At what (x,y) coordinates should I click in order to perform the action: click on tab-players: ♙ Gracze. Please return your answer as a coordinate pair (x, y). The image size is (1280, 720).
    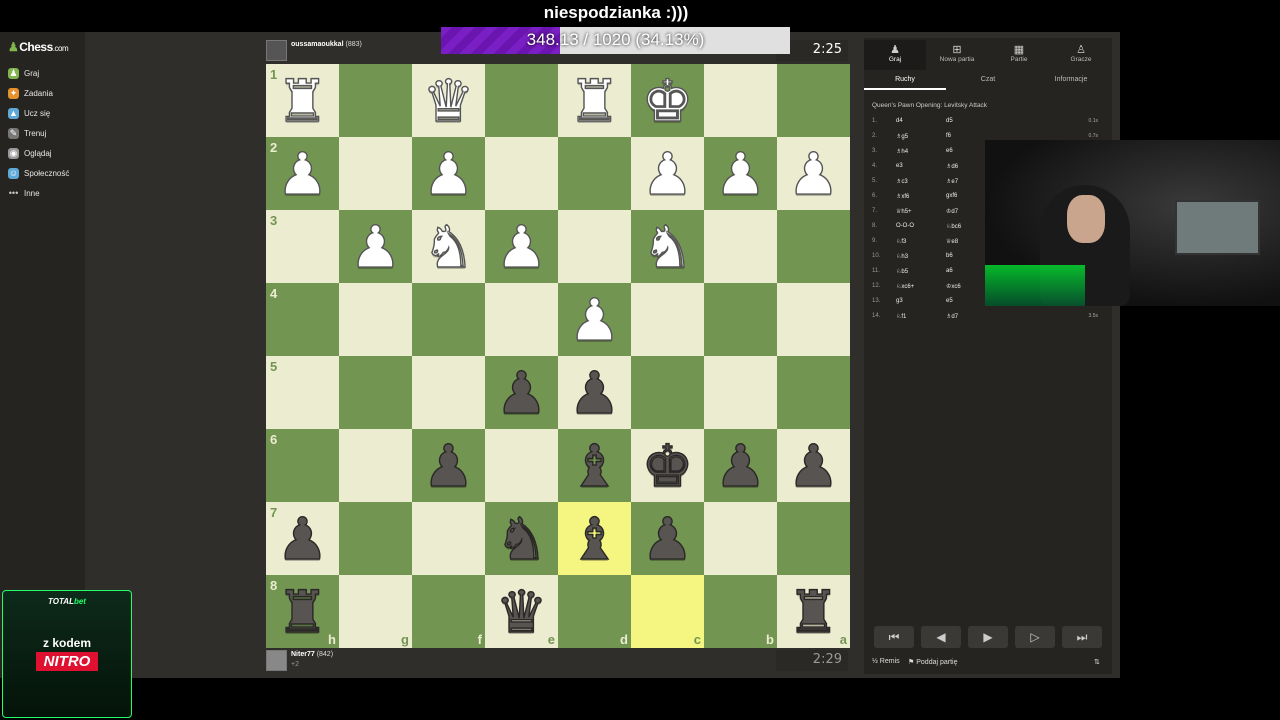
    Looking at the image, I should click on (1081, 55).